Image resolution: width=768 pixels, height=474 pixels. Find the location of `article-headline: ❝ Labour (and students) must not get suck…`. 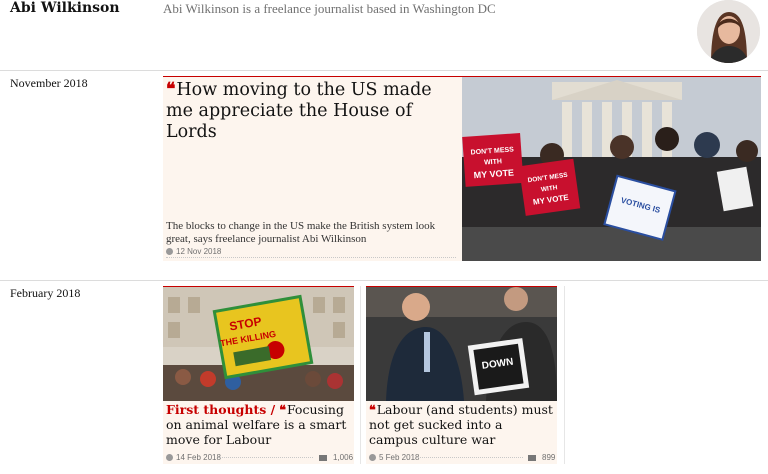

article-headline: ❝ Labour (and students) must not get suck… is located at coordinates (462, 424).